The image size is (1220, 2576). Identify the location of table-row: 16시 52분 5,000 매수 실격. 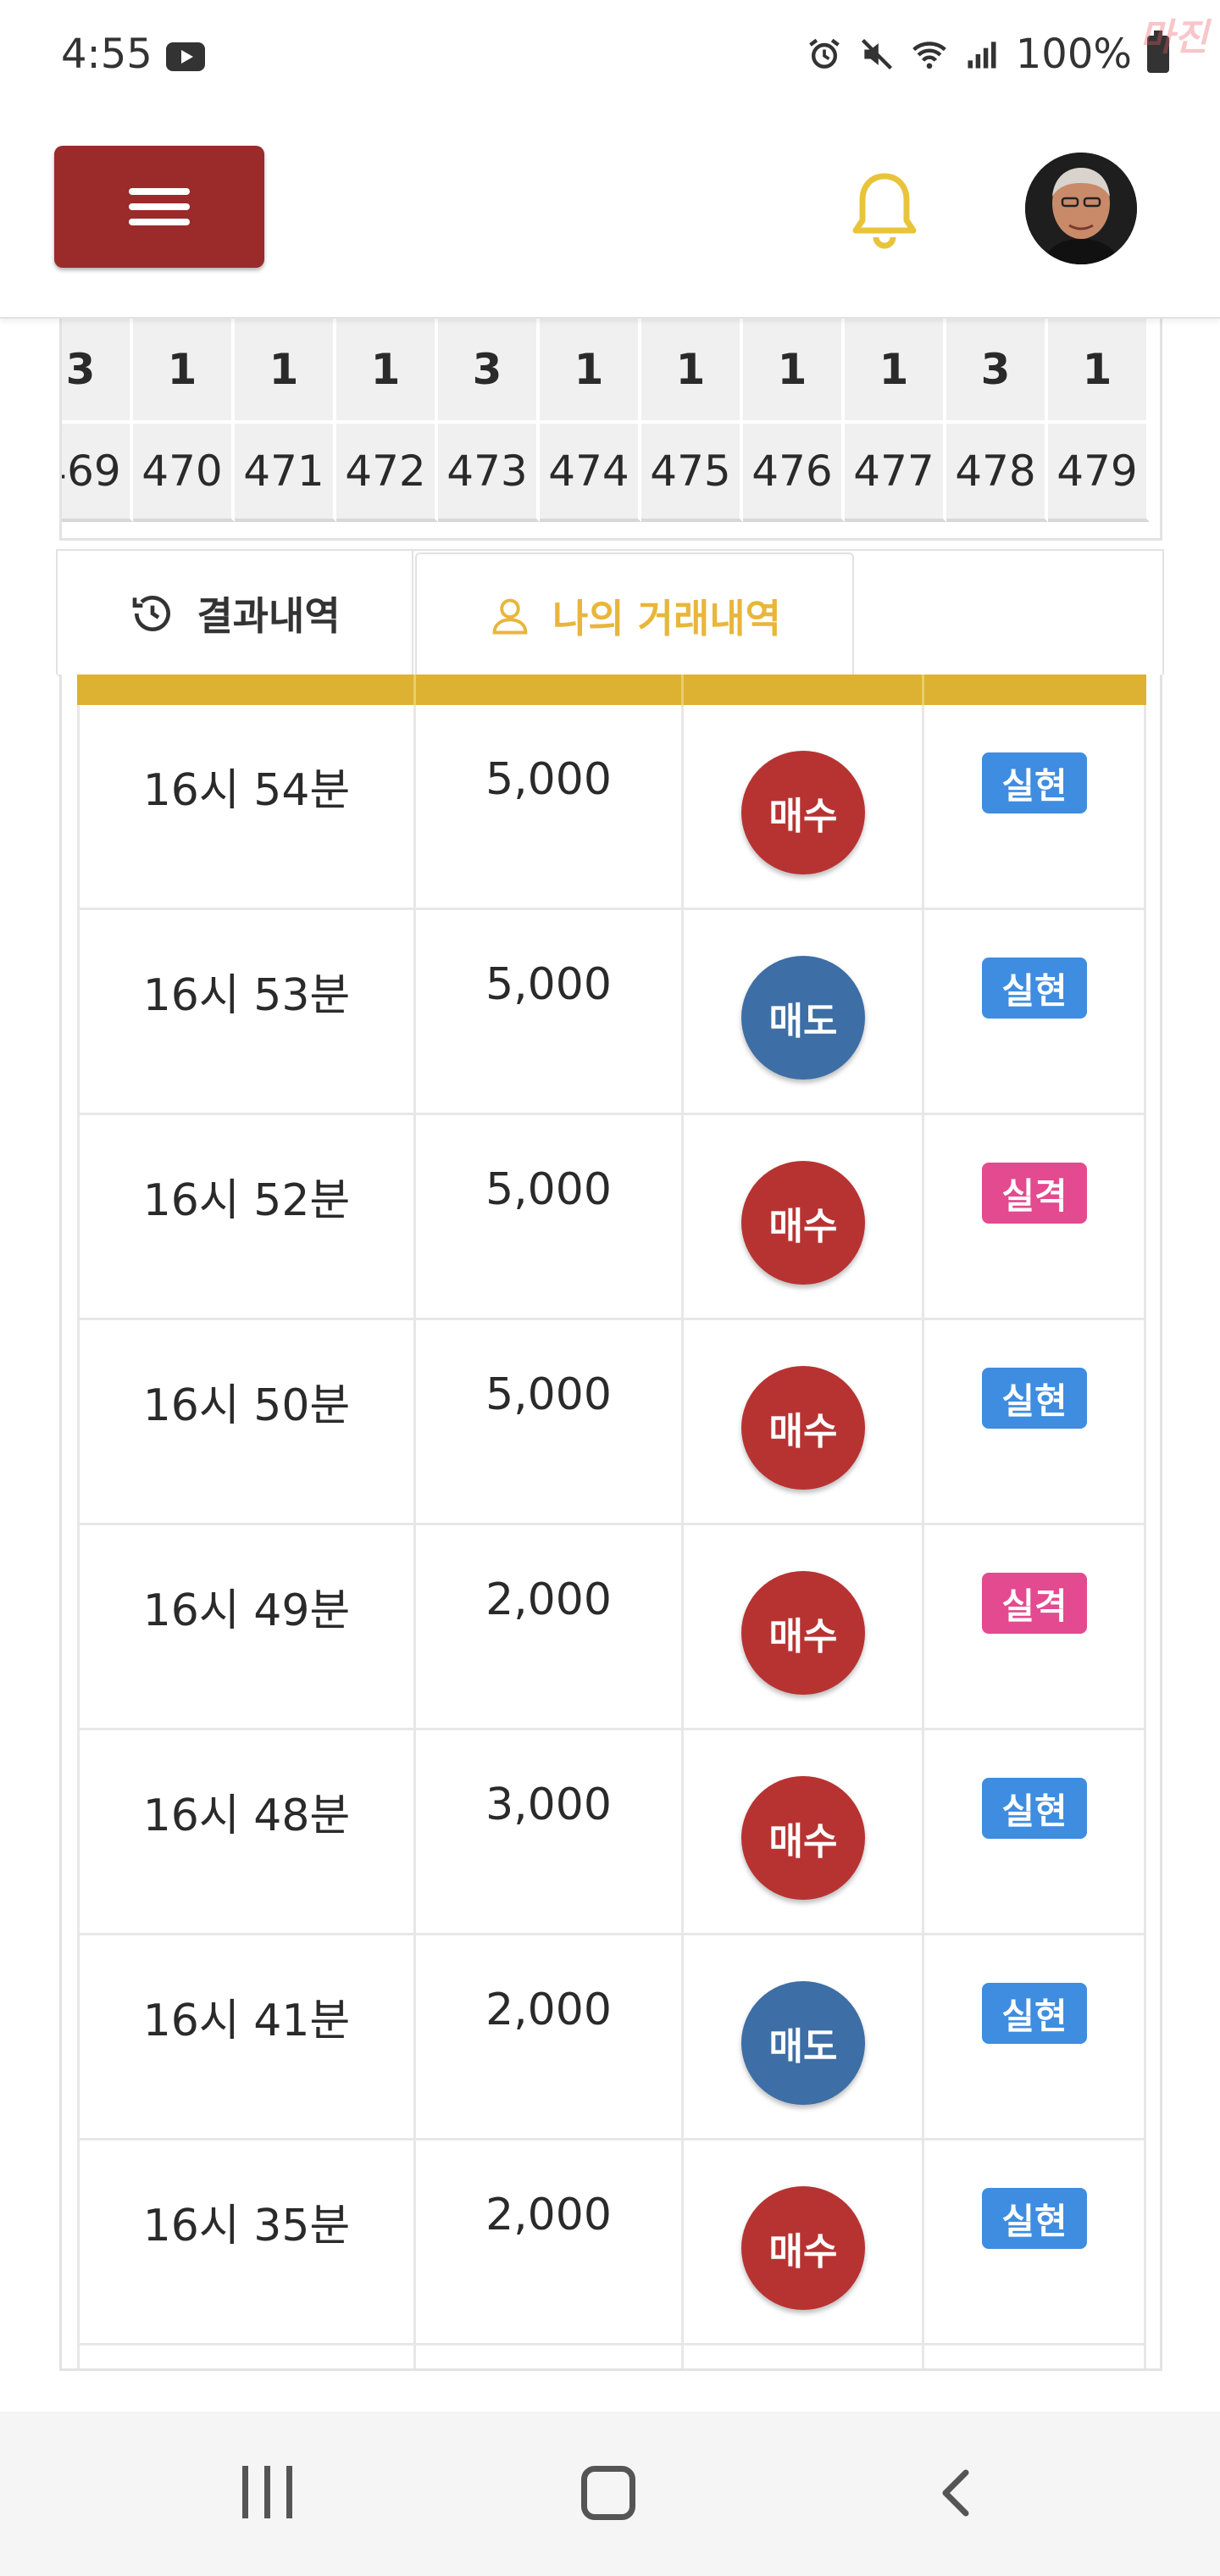
(611, 1217).